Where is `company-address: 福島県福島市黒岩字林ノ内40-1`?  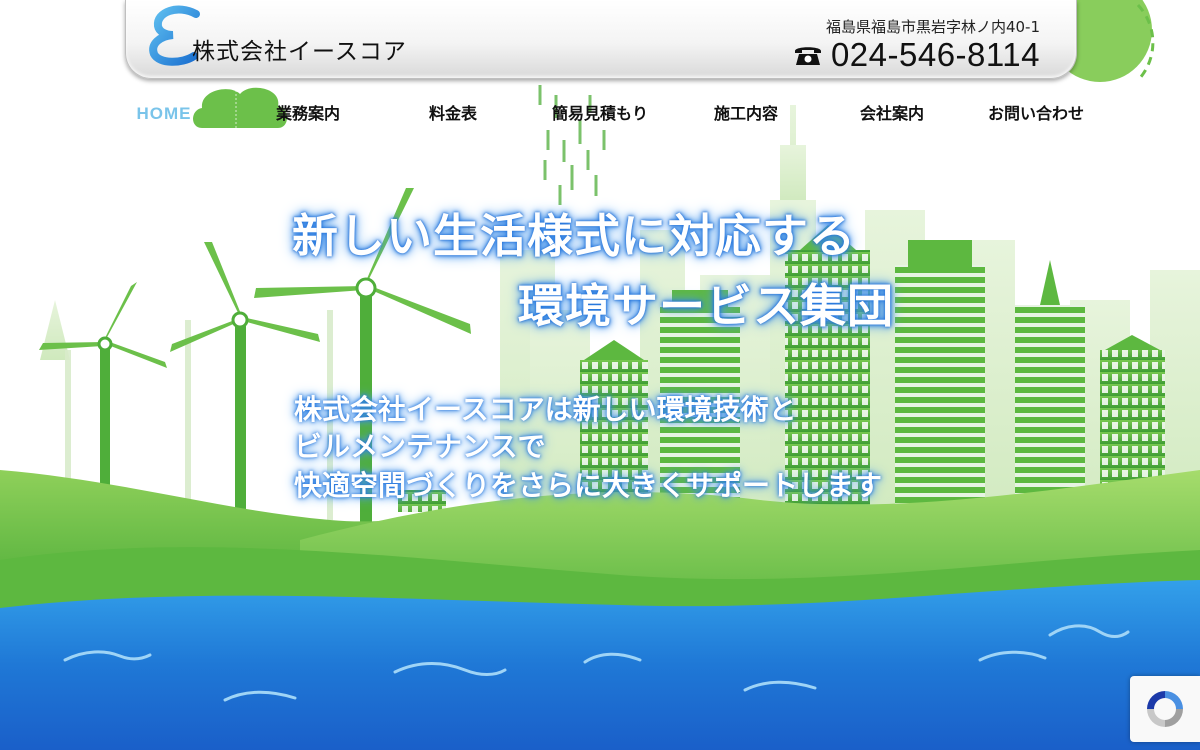
company-address: 福島県福島市黒岩字林ノ内40-1 is located at coordinates (932, 27).